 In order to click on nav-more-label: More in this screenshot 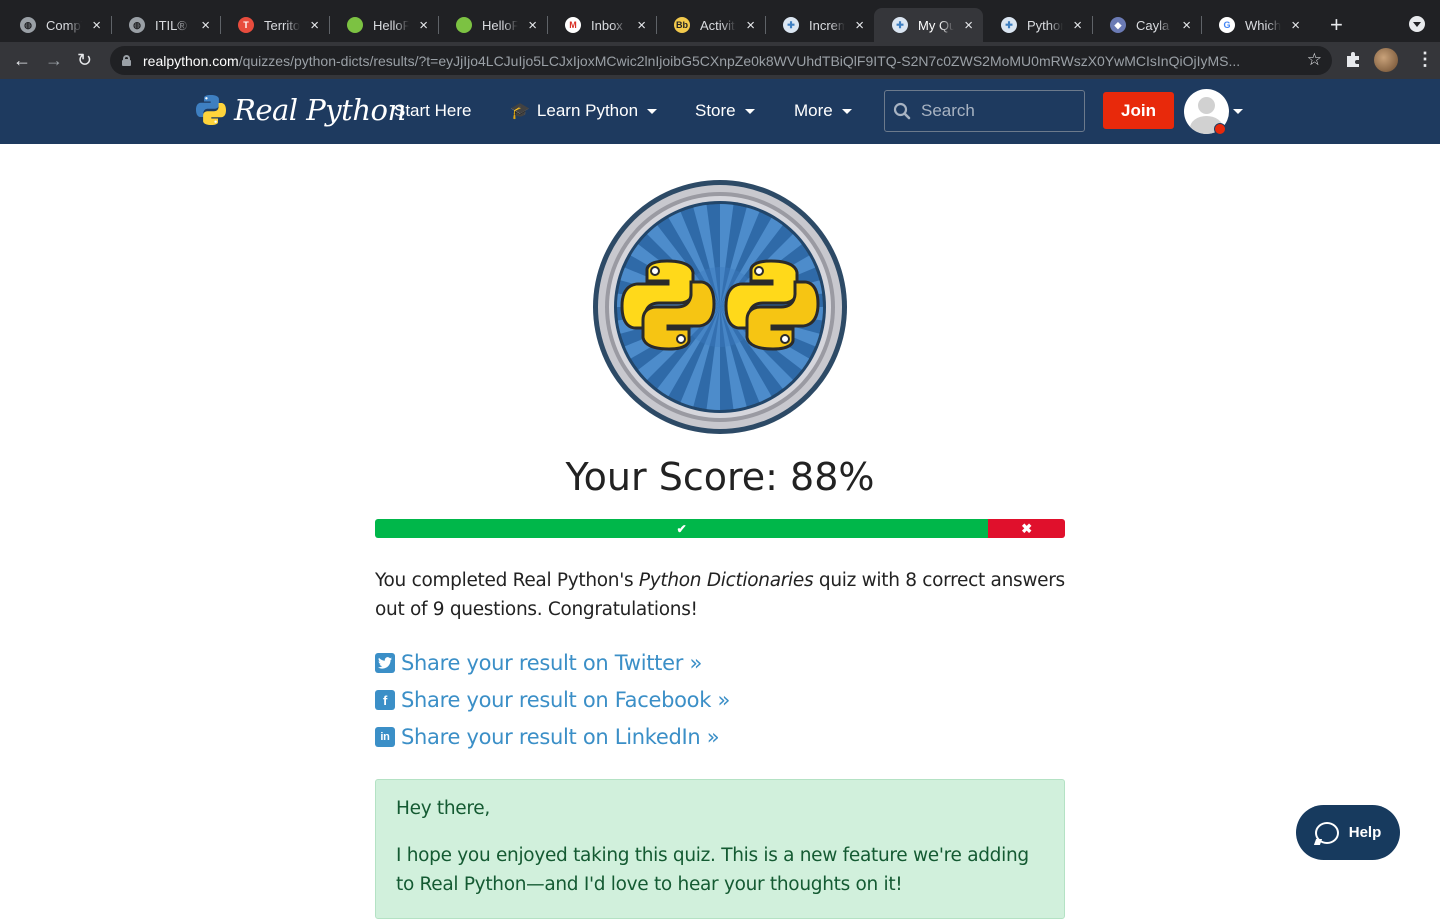, I will do `click(813, 110)`.